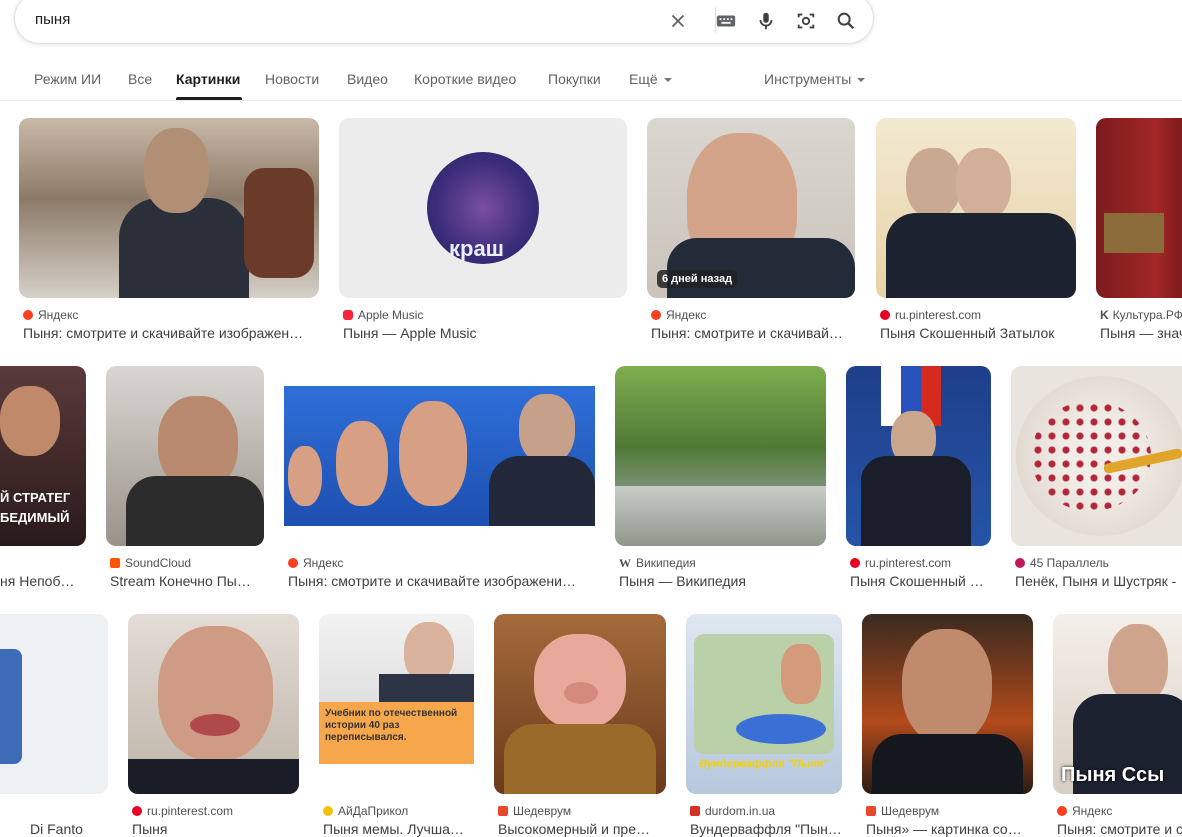 The image size is (1182, 837). I want to click on tab-more: Ещё, so click(650, 79).